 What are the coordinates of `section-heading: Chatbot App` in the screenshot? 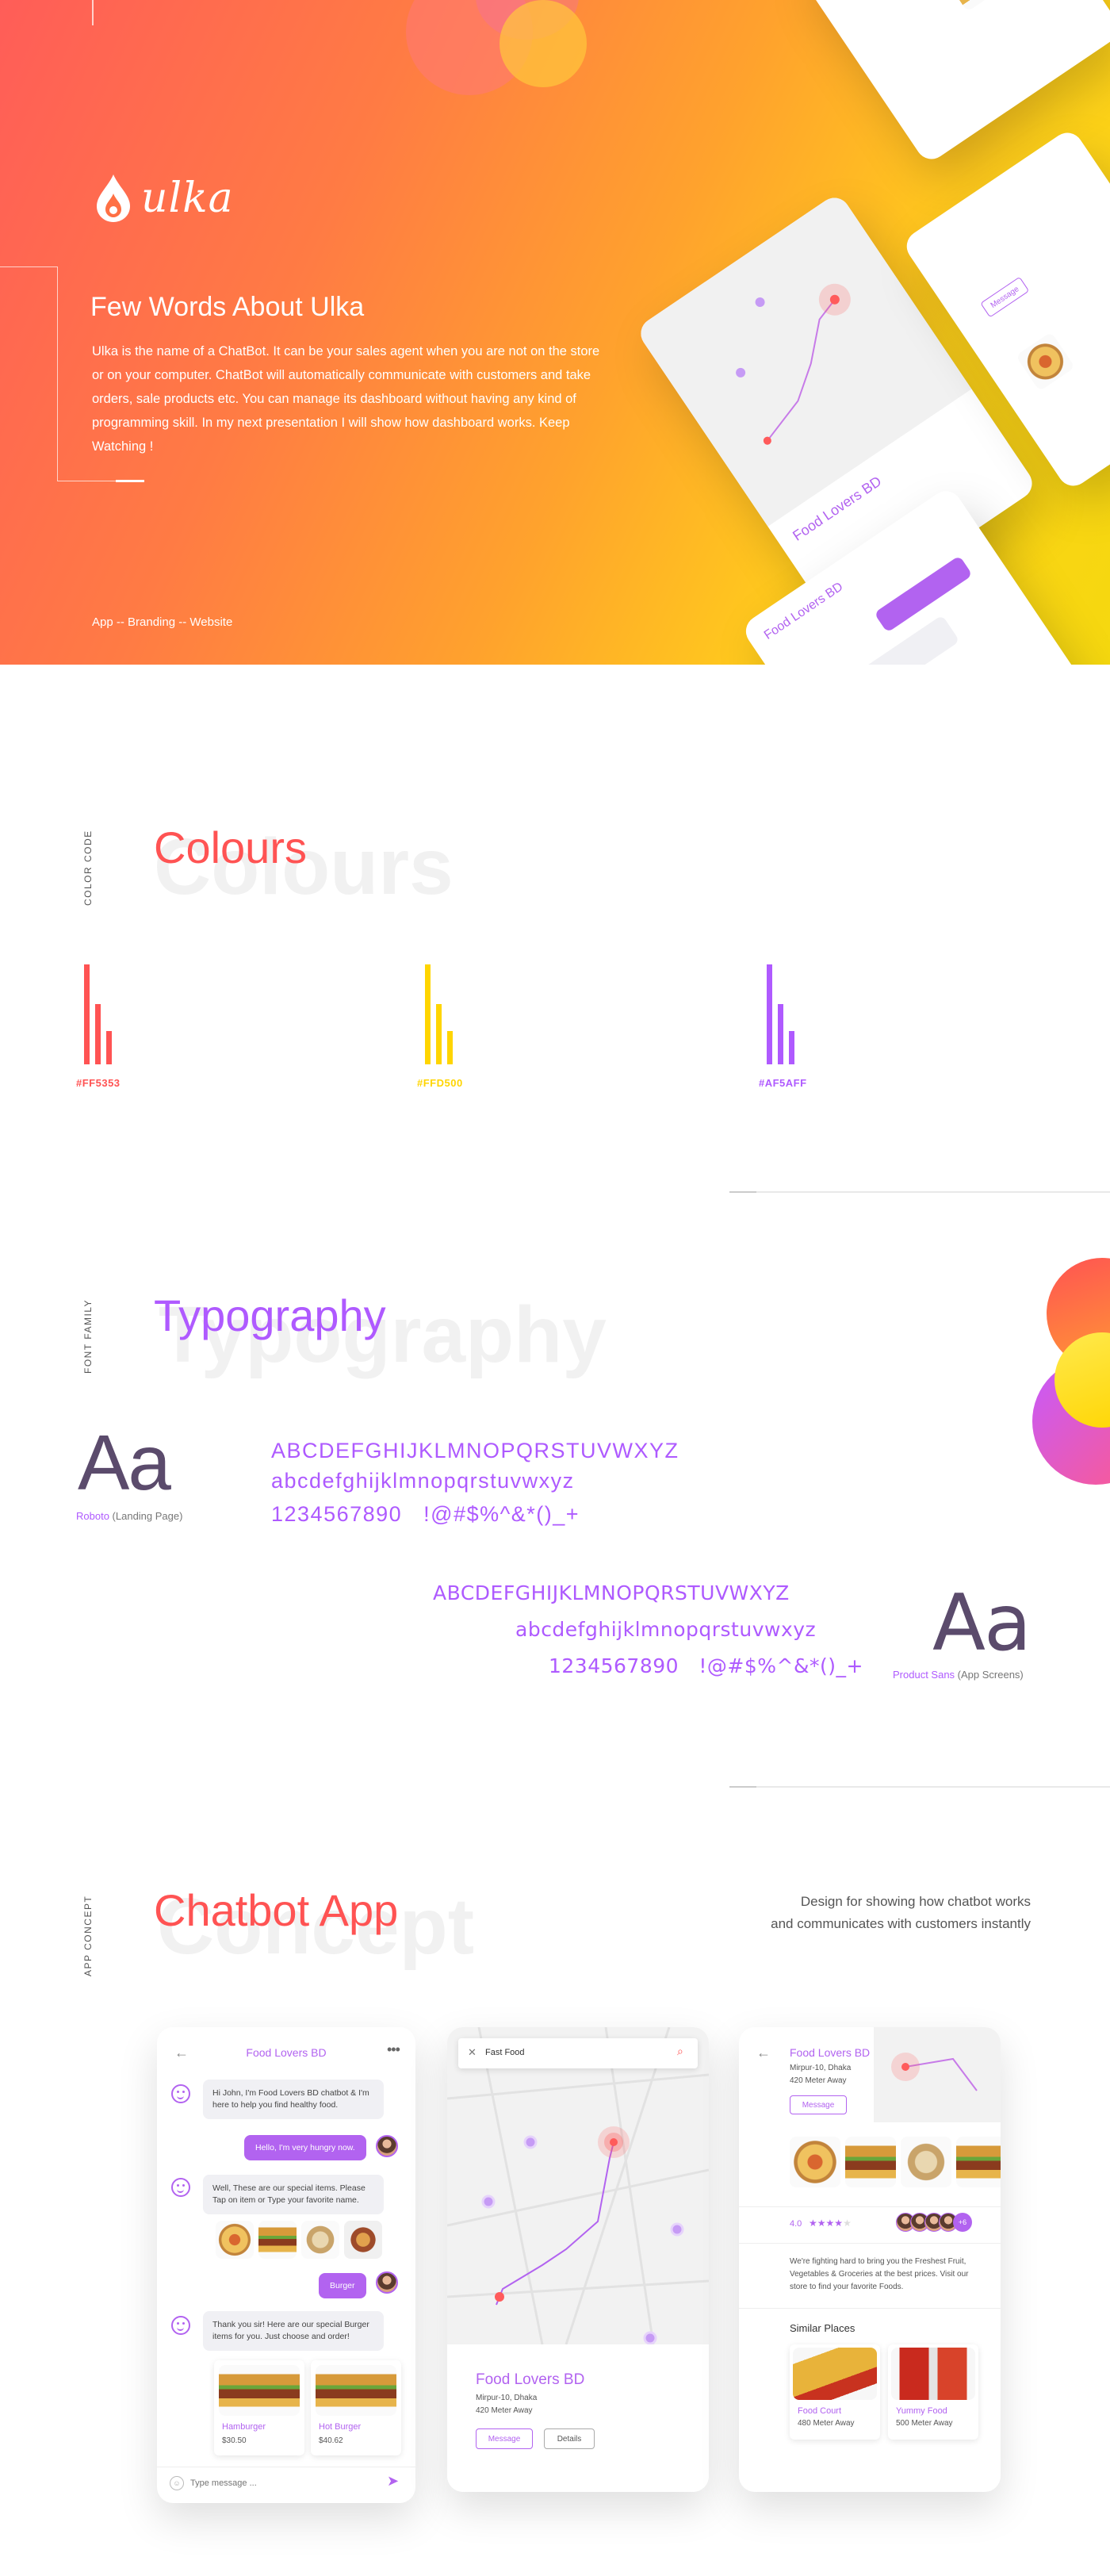 It's located at (276, 1910).